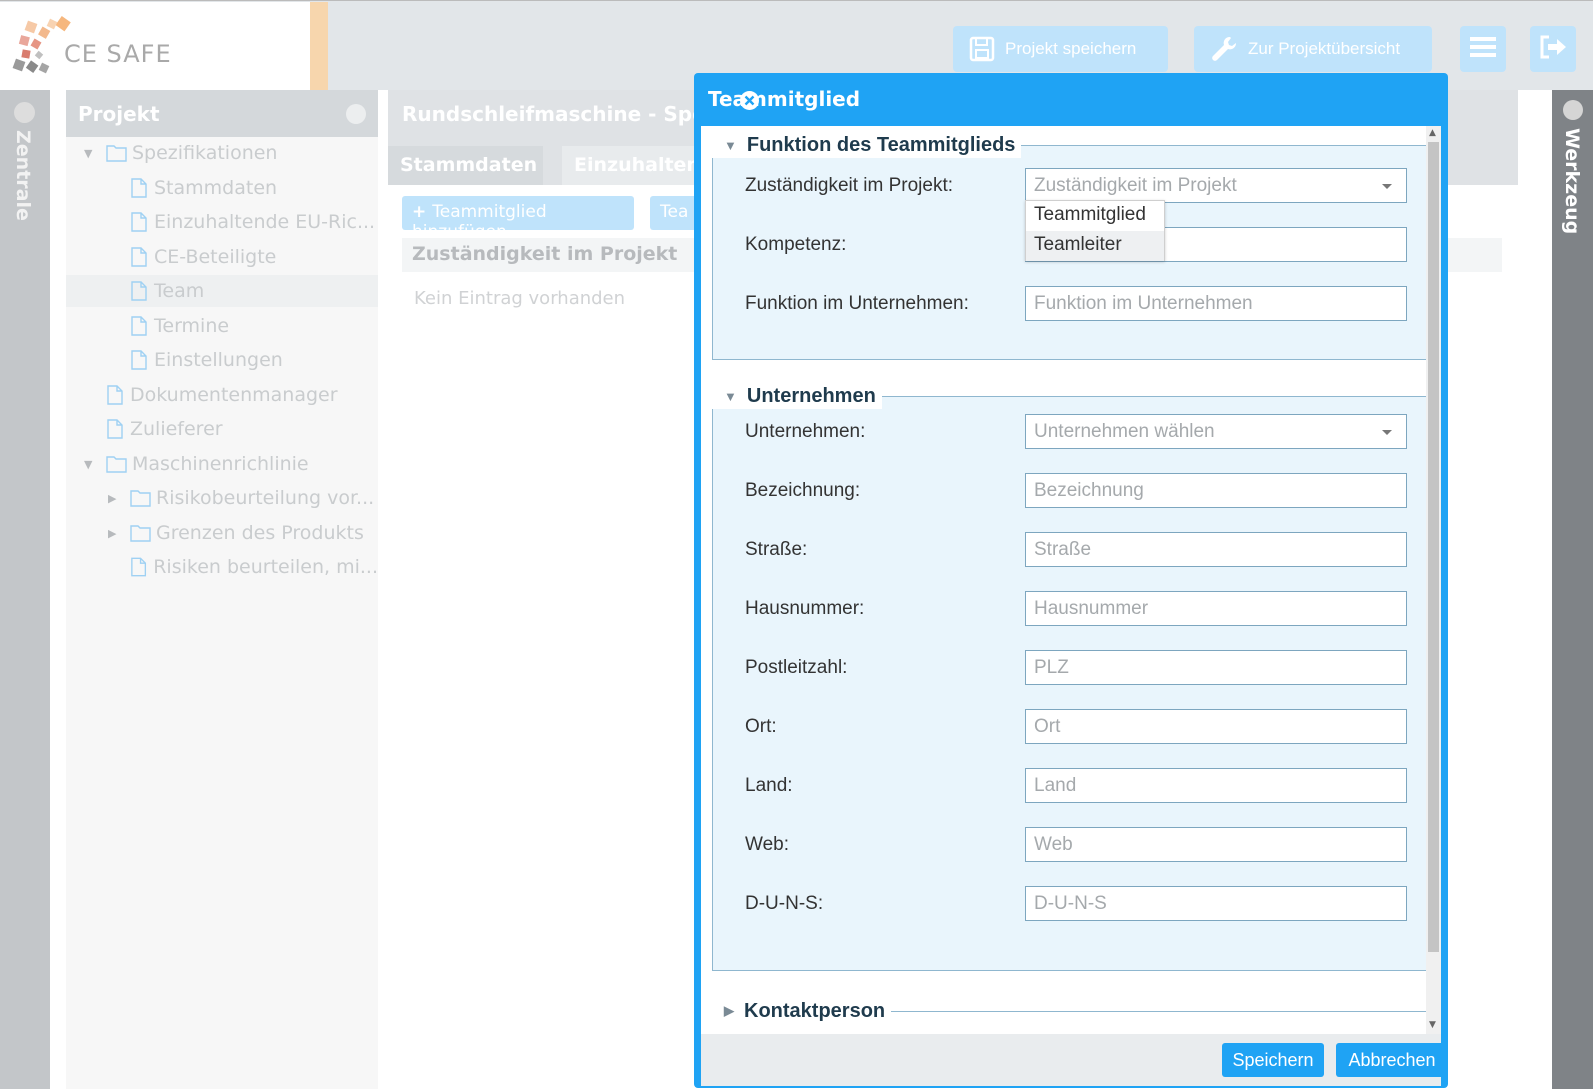  What do you see at coordinates (260, 533) in the screenshot?
I see `tree-item-label: Grenzen des Produkts` at bounding box center [260, 533].